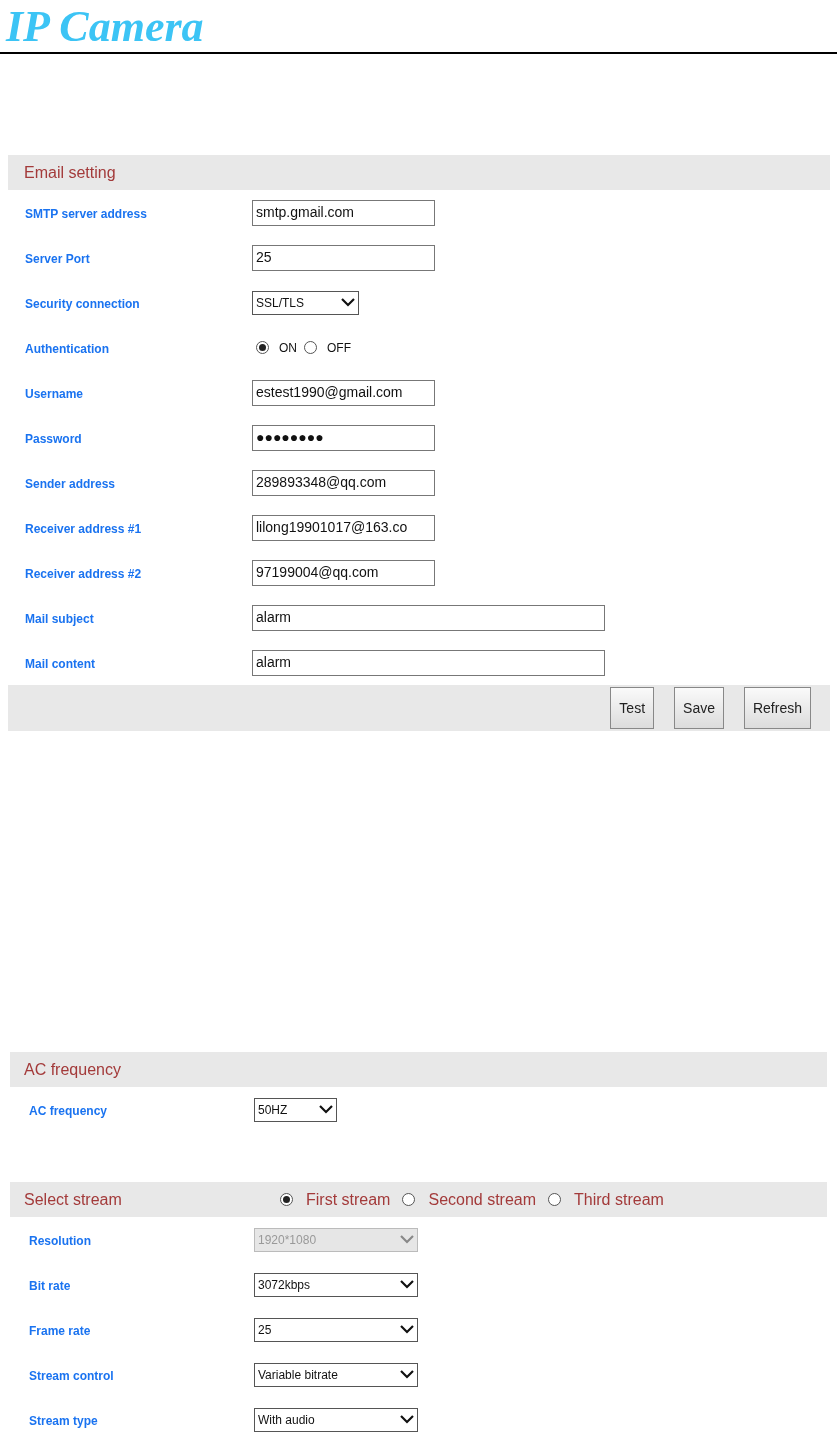 The width and height of the screenshot is (837, 1446). What do you see at coordinates (60, 663) in the screenshot?
I see `field-label: Mail content` at bounding box center [60, 663].